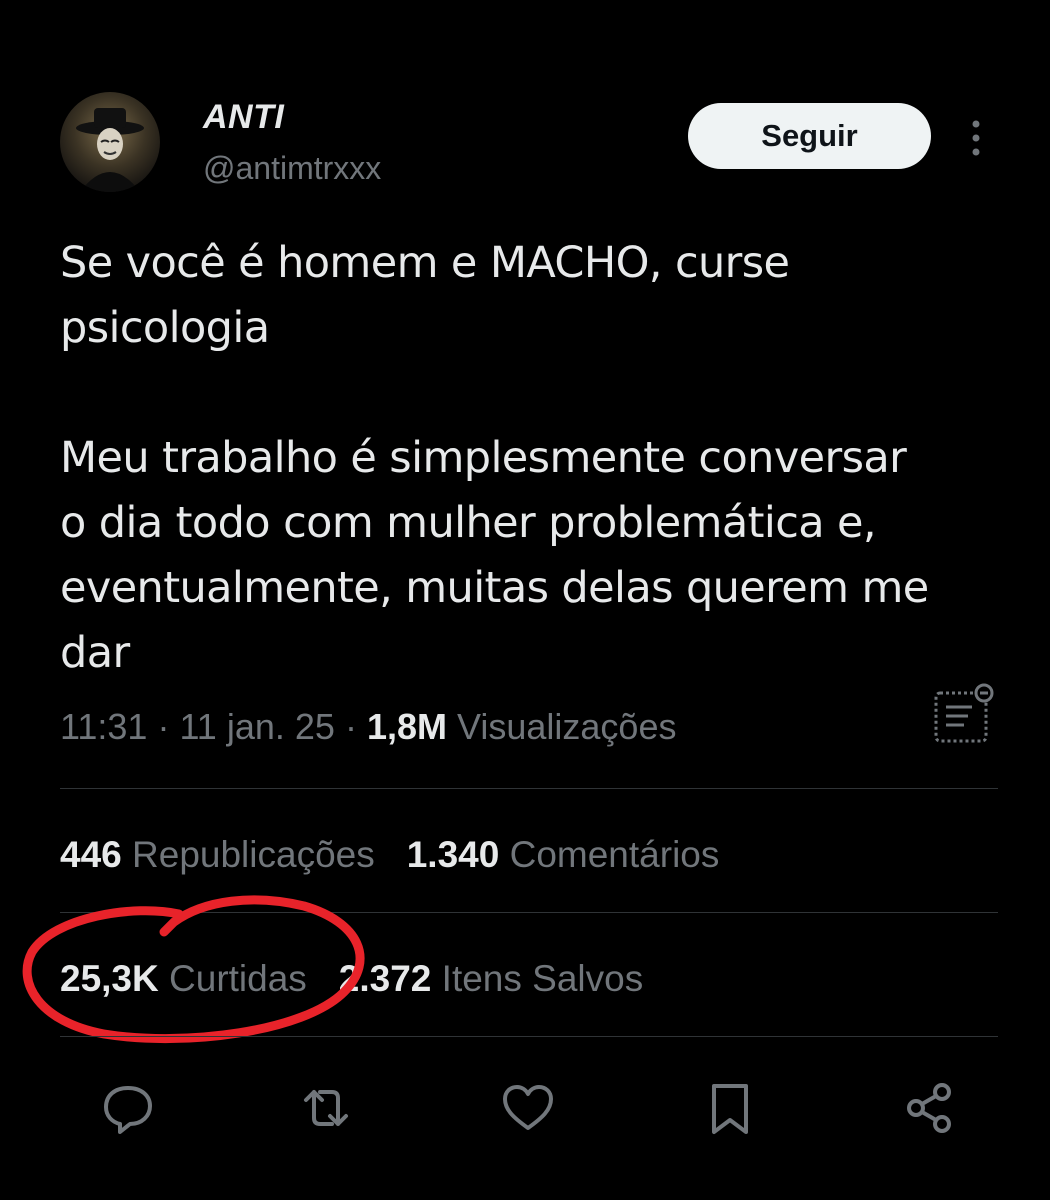  I want to click on like-icon, so click(528, 1107).